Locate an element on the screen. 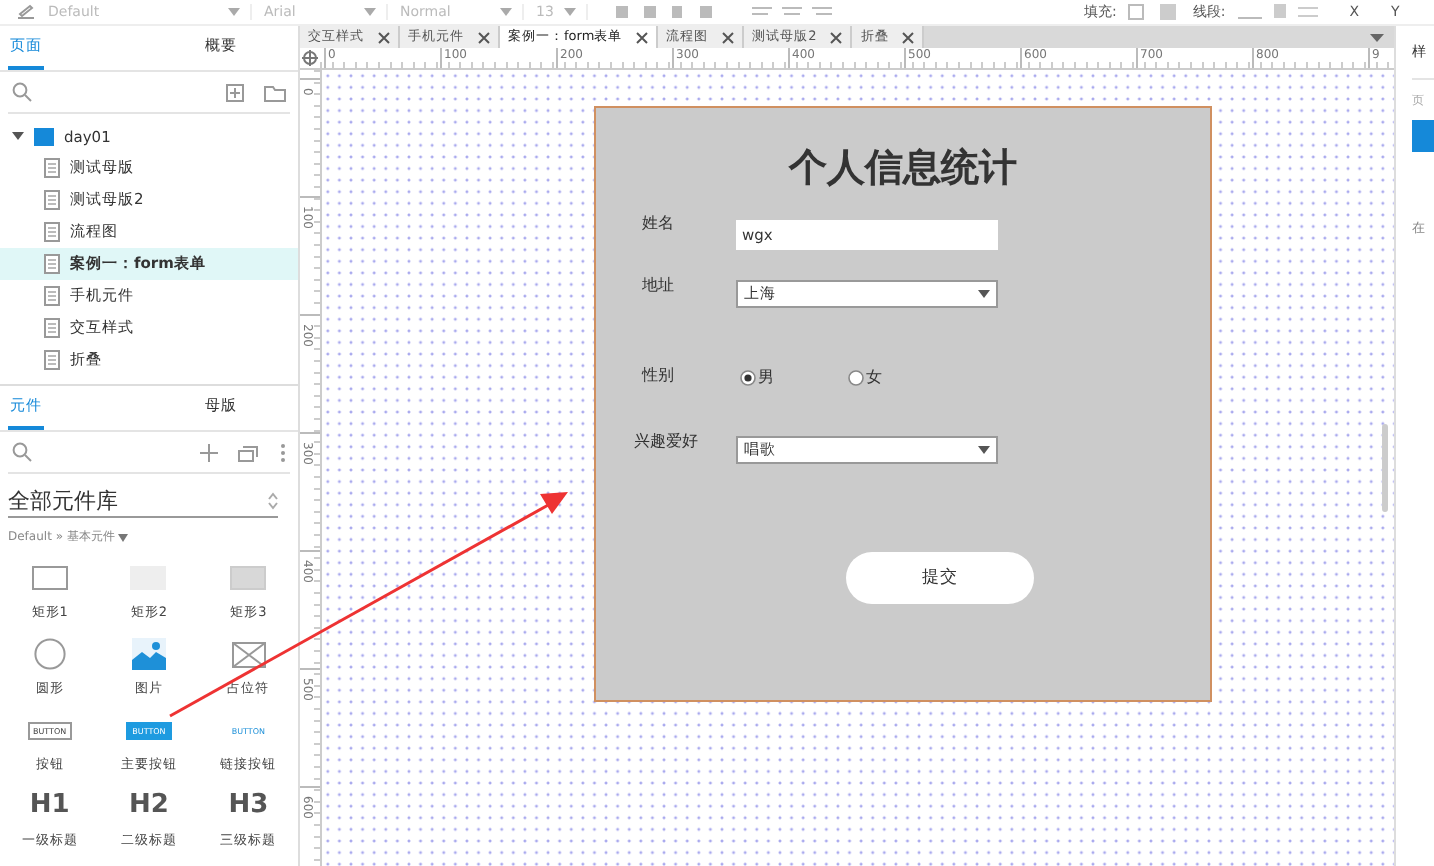 The height and width of the screenshot is (866, 1434). image-icon is located at coordinates (148, 654).